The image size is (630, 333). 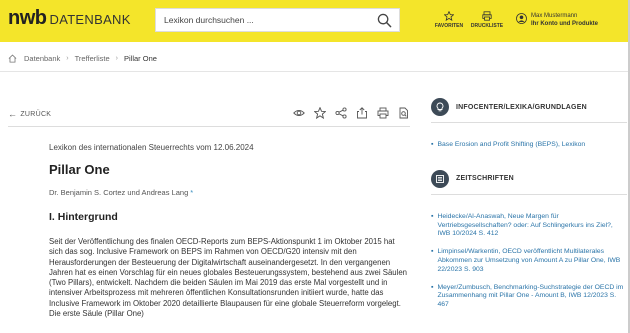 What do you see at coordinates (83, 217) in the screenshot?
I see `section-heading: I. Hintergrund` at bounding box center [83, 217].